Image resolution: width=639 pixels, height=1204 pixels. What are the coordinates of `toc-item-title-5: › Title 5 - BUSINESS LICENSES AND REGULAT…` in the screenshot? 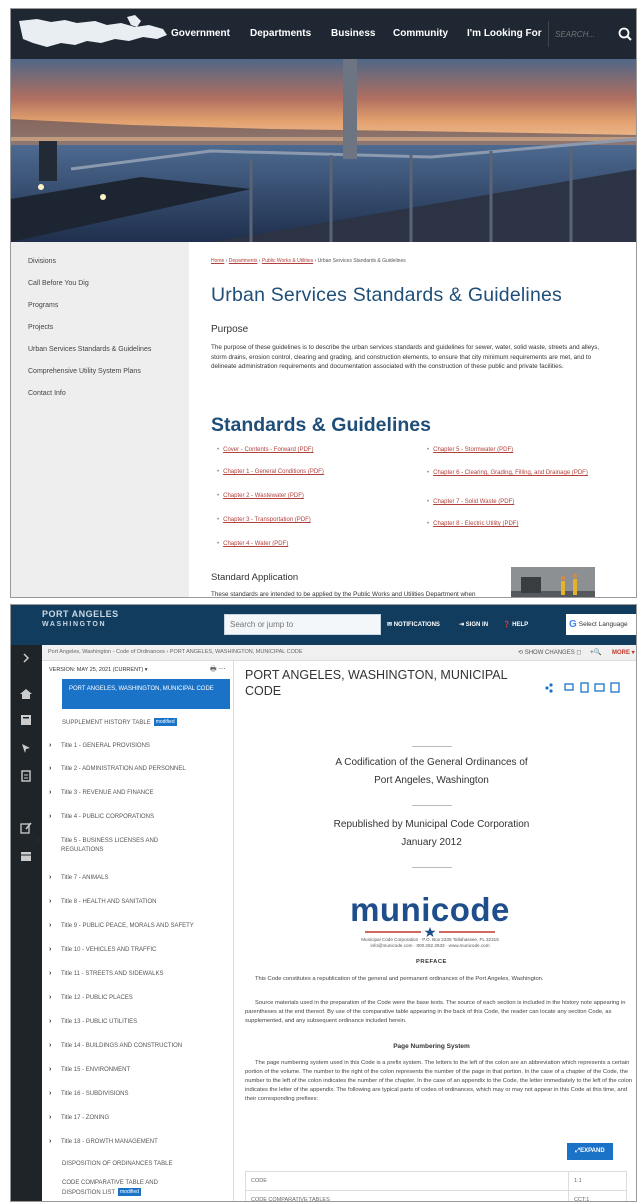 It's located at (108, 845).